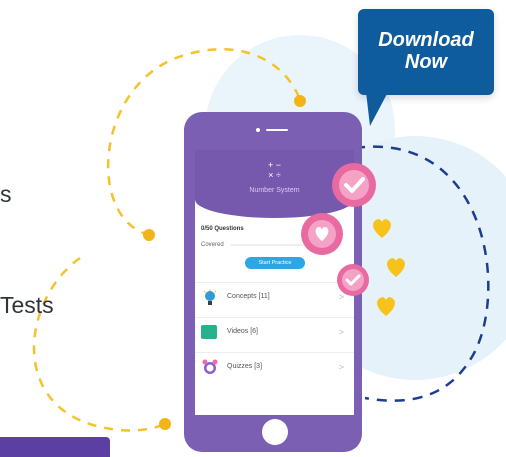 The image size is (506, 457). Describe the element at coordinates (274, 332) in the screenshot. I see `list-item-videos: Videos [6] >` at that location.